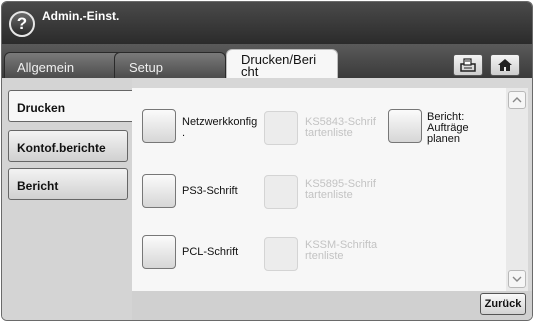 The height and width of the screenshot is (321, 533). What do you see at coordinates (340, 127) in the screenshot?
I see `ks5843-schriftartenliste-label: KS5843-Schrif tartenliste` at bounding box center [340, 127].